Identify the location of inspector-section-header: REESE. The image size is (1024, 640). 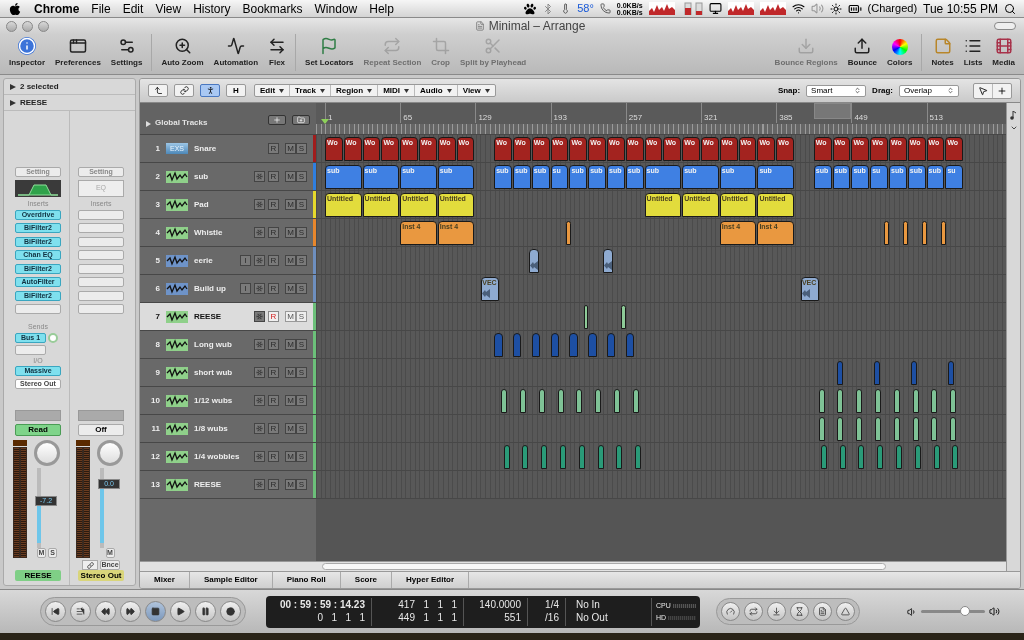
(69, 103).